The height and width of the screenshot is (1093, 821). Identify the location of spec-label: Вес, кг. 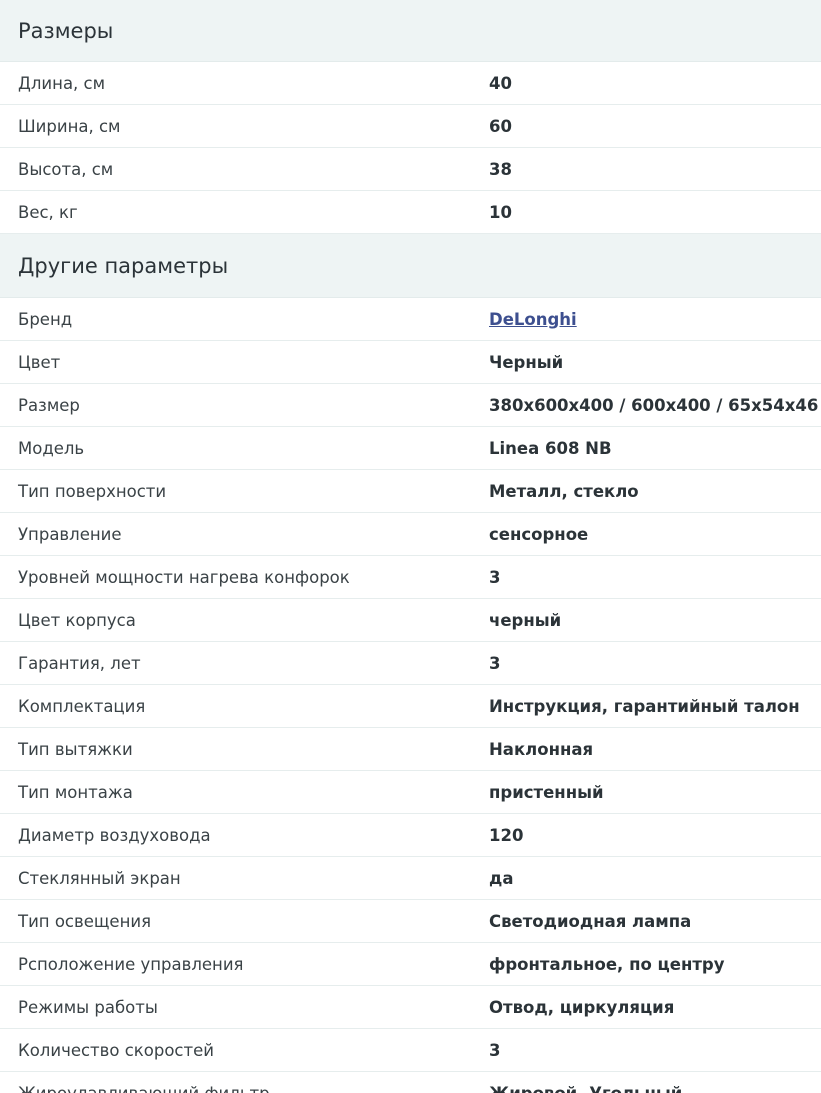
(48, 212).